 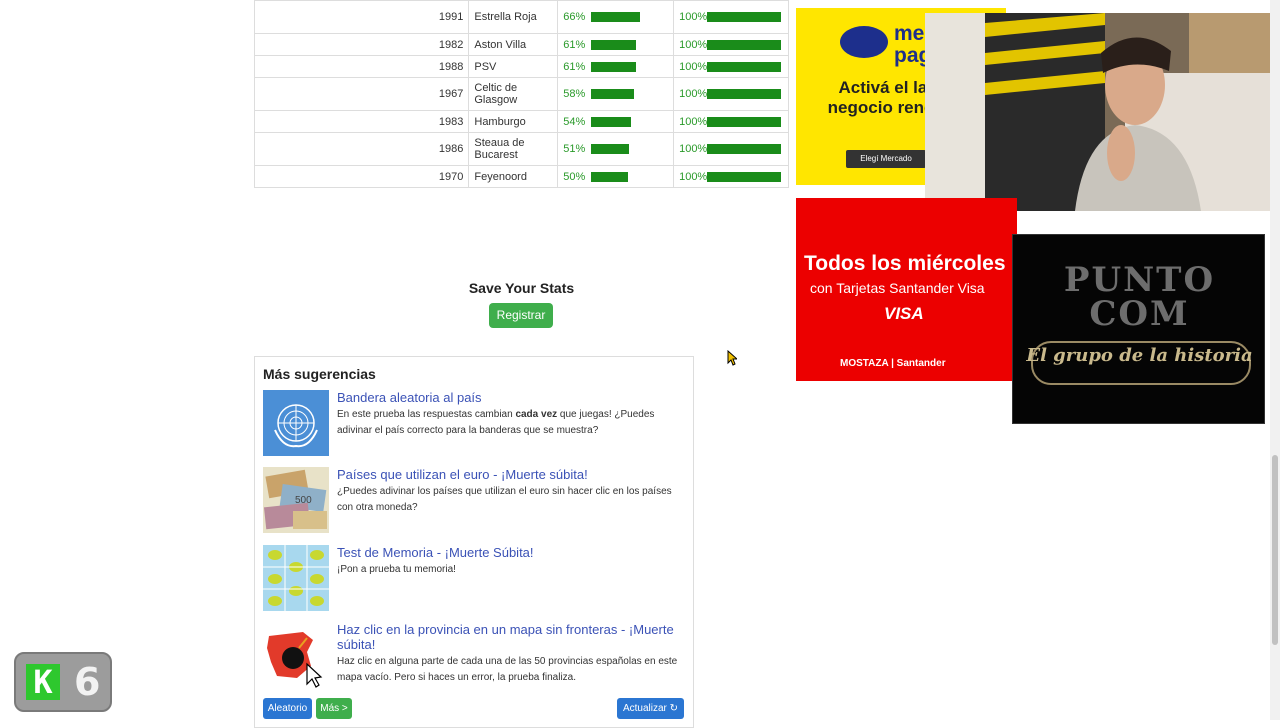 What do you see at coordinates (574, 176) in the screenshot?
I see `pct-text: 50%` at bounding box center [574, 176].